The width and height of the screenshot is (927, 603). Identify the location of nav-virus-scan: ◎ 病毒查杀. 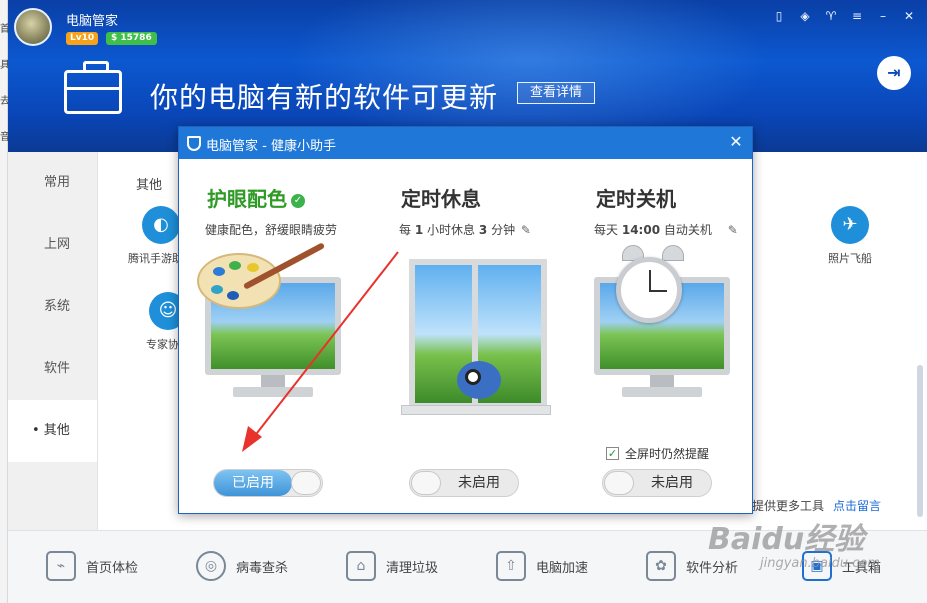
(242, 566).